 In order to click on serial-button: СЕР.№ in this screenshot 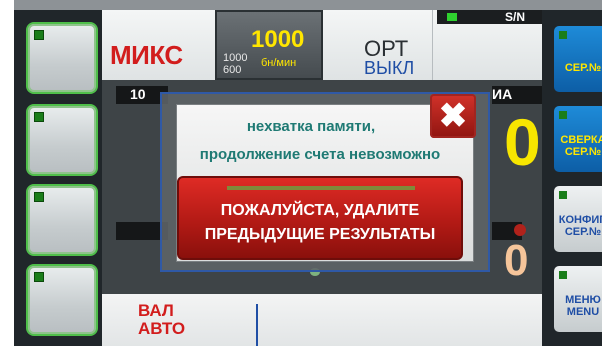, I will do `click(578, 59)`.